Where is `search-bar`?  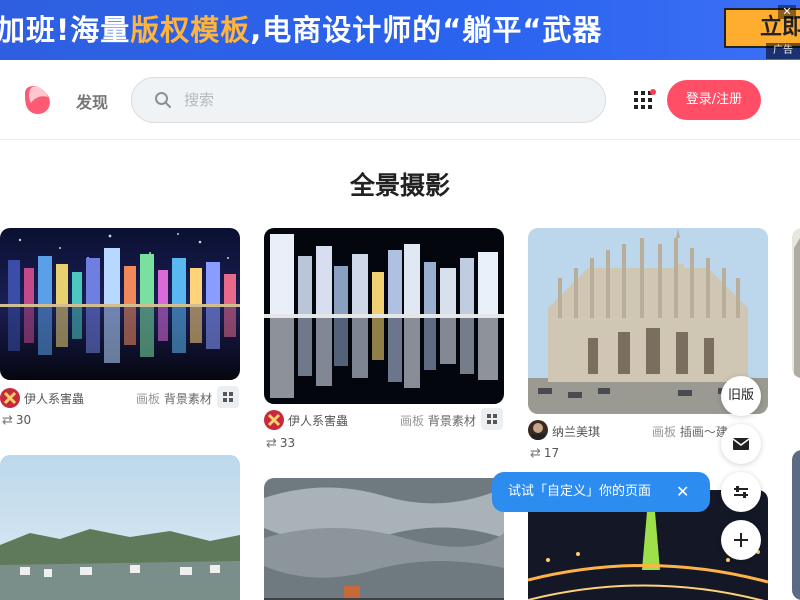
search-bar is located at coordinates (368, 100).